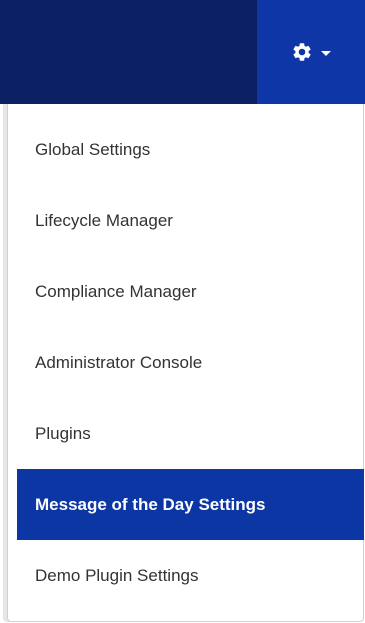 The height and width of the screenshot is (623, 365). I want to click on menu-item-compliance-manager: Compliance Manager, so click(185, 291).